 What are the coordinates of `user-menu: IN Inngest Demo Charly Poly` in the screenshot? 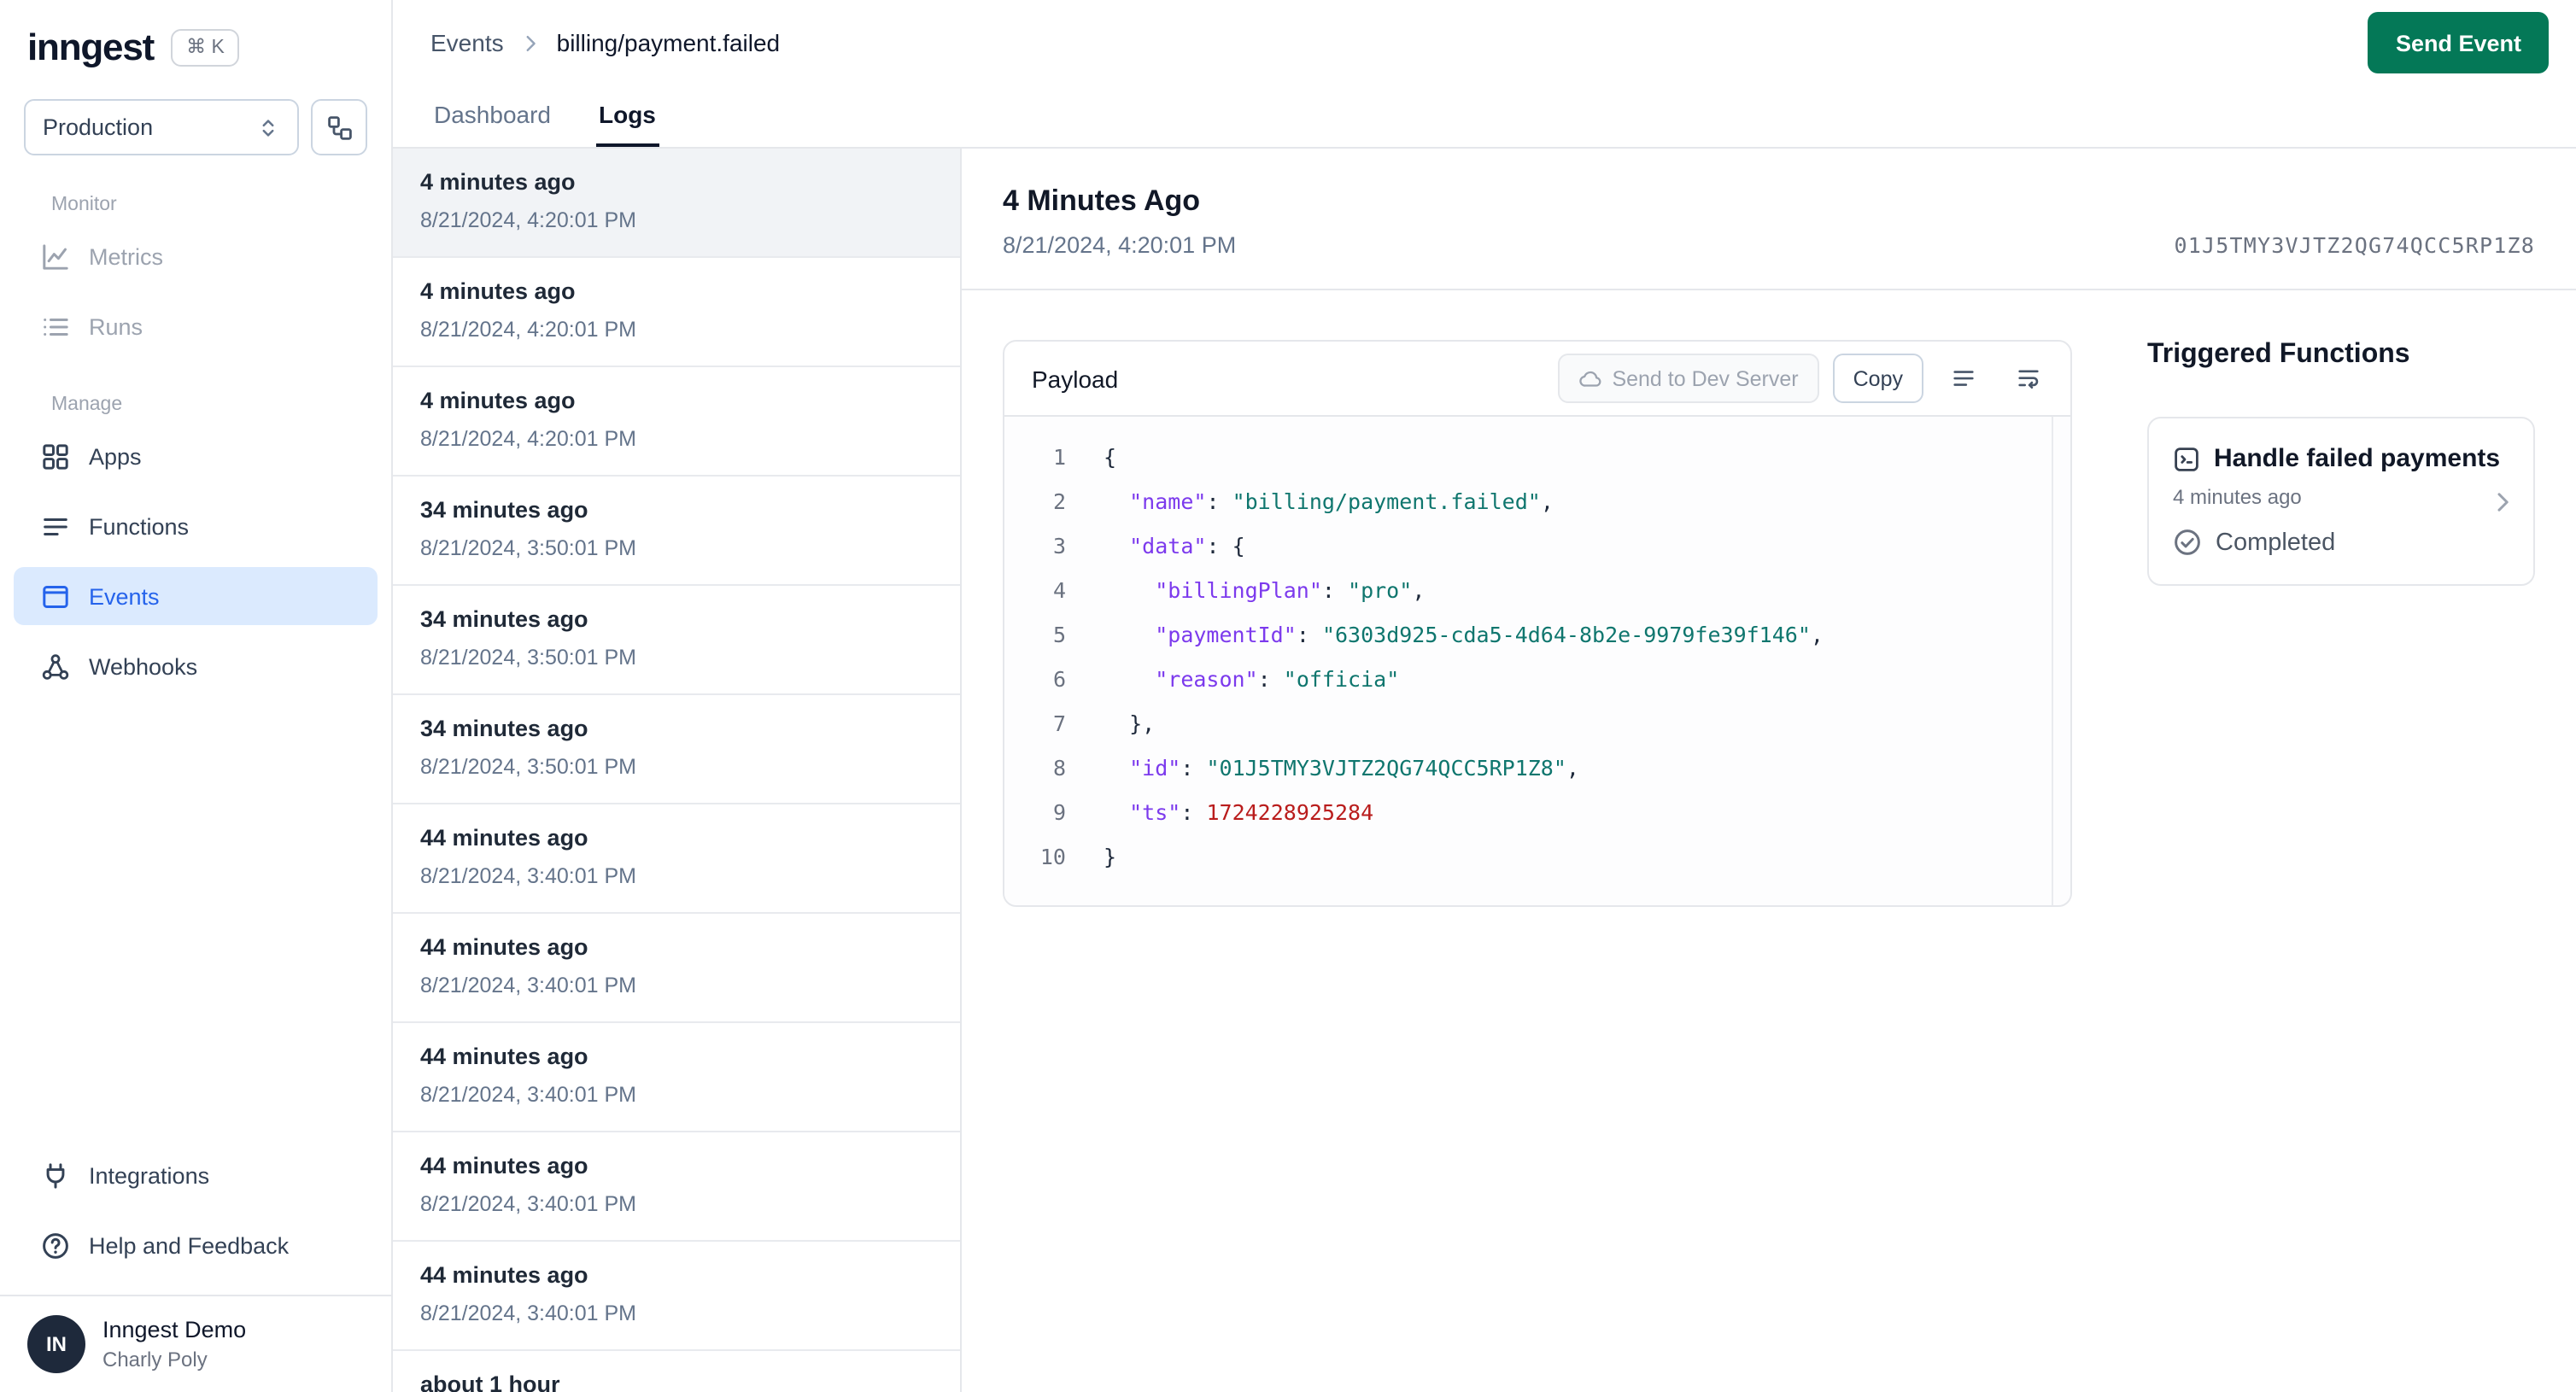 It's located at (195, 1343).